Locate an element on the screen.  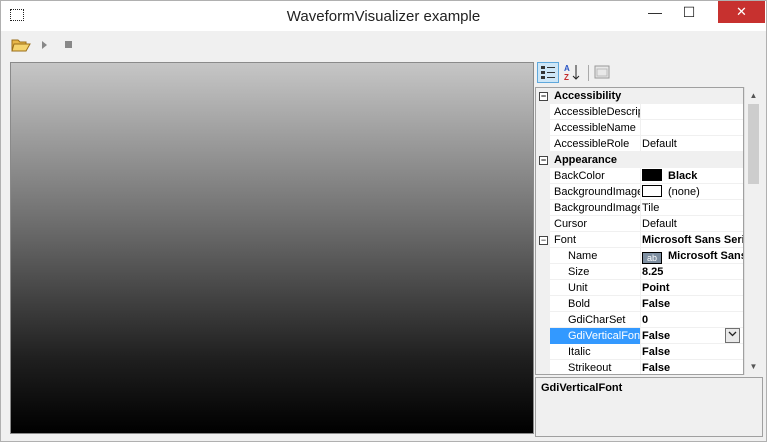
property-name: Italic is located at coordinates (579, 352).